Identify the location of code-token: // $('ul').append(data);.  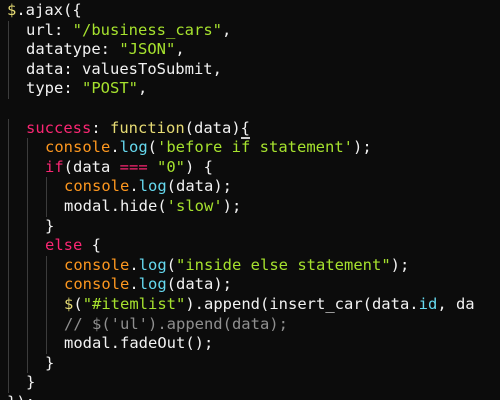
(176, 323).